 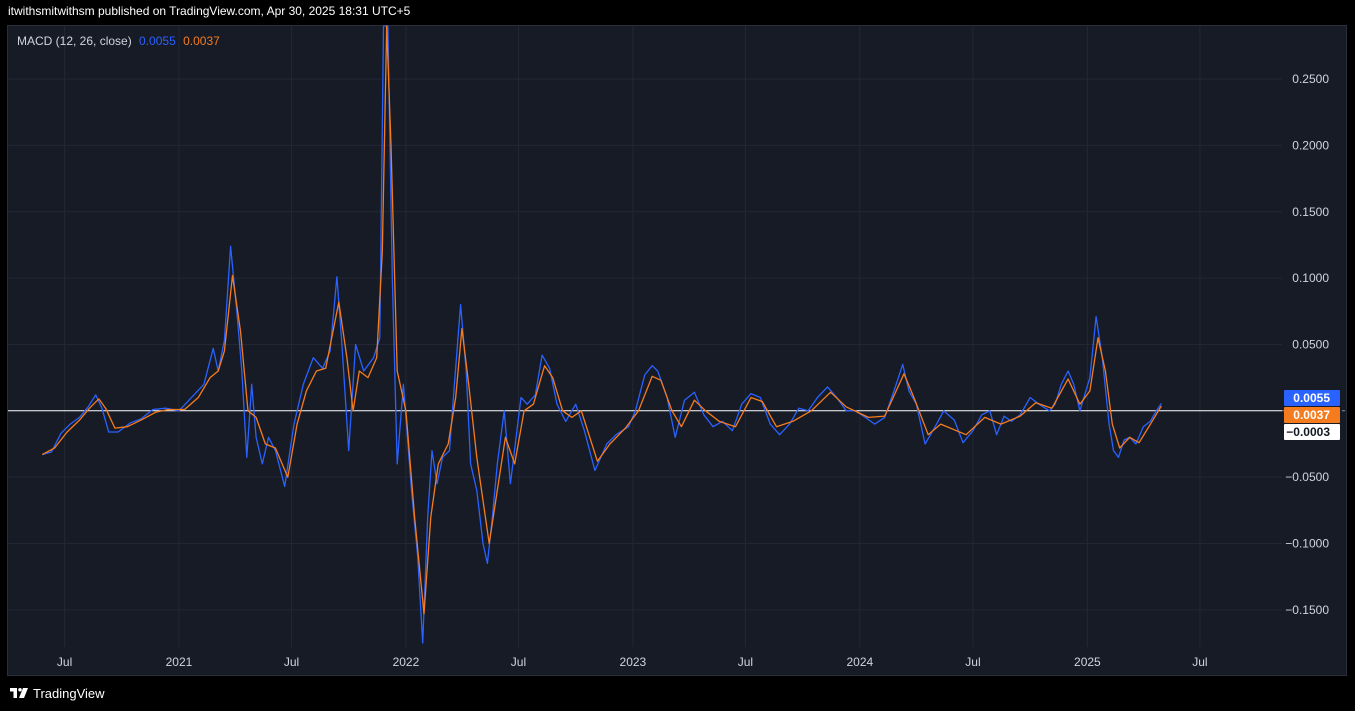 I want to click on price-label-signal: 0.0037, so click(x=1312, y=415).